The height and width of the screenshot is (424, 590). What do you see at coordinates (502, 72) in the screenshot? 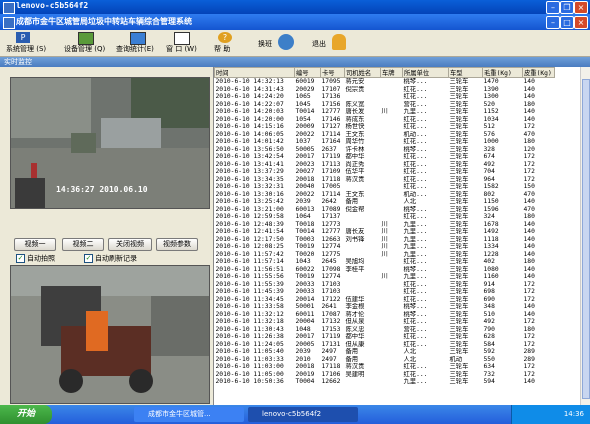
I see `column-header: 毛重(Kg)` at bounding box center [502, 72].